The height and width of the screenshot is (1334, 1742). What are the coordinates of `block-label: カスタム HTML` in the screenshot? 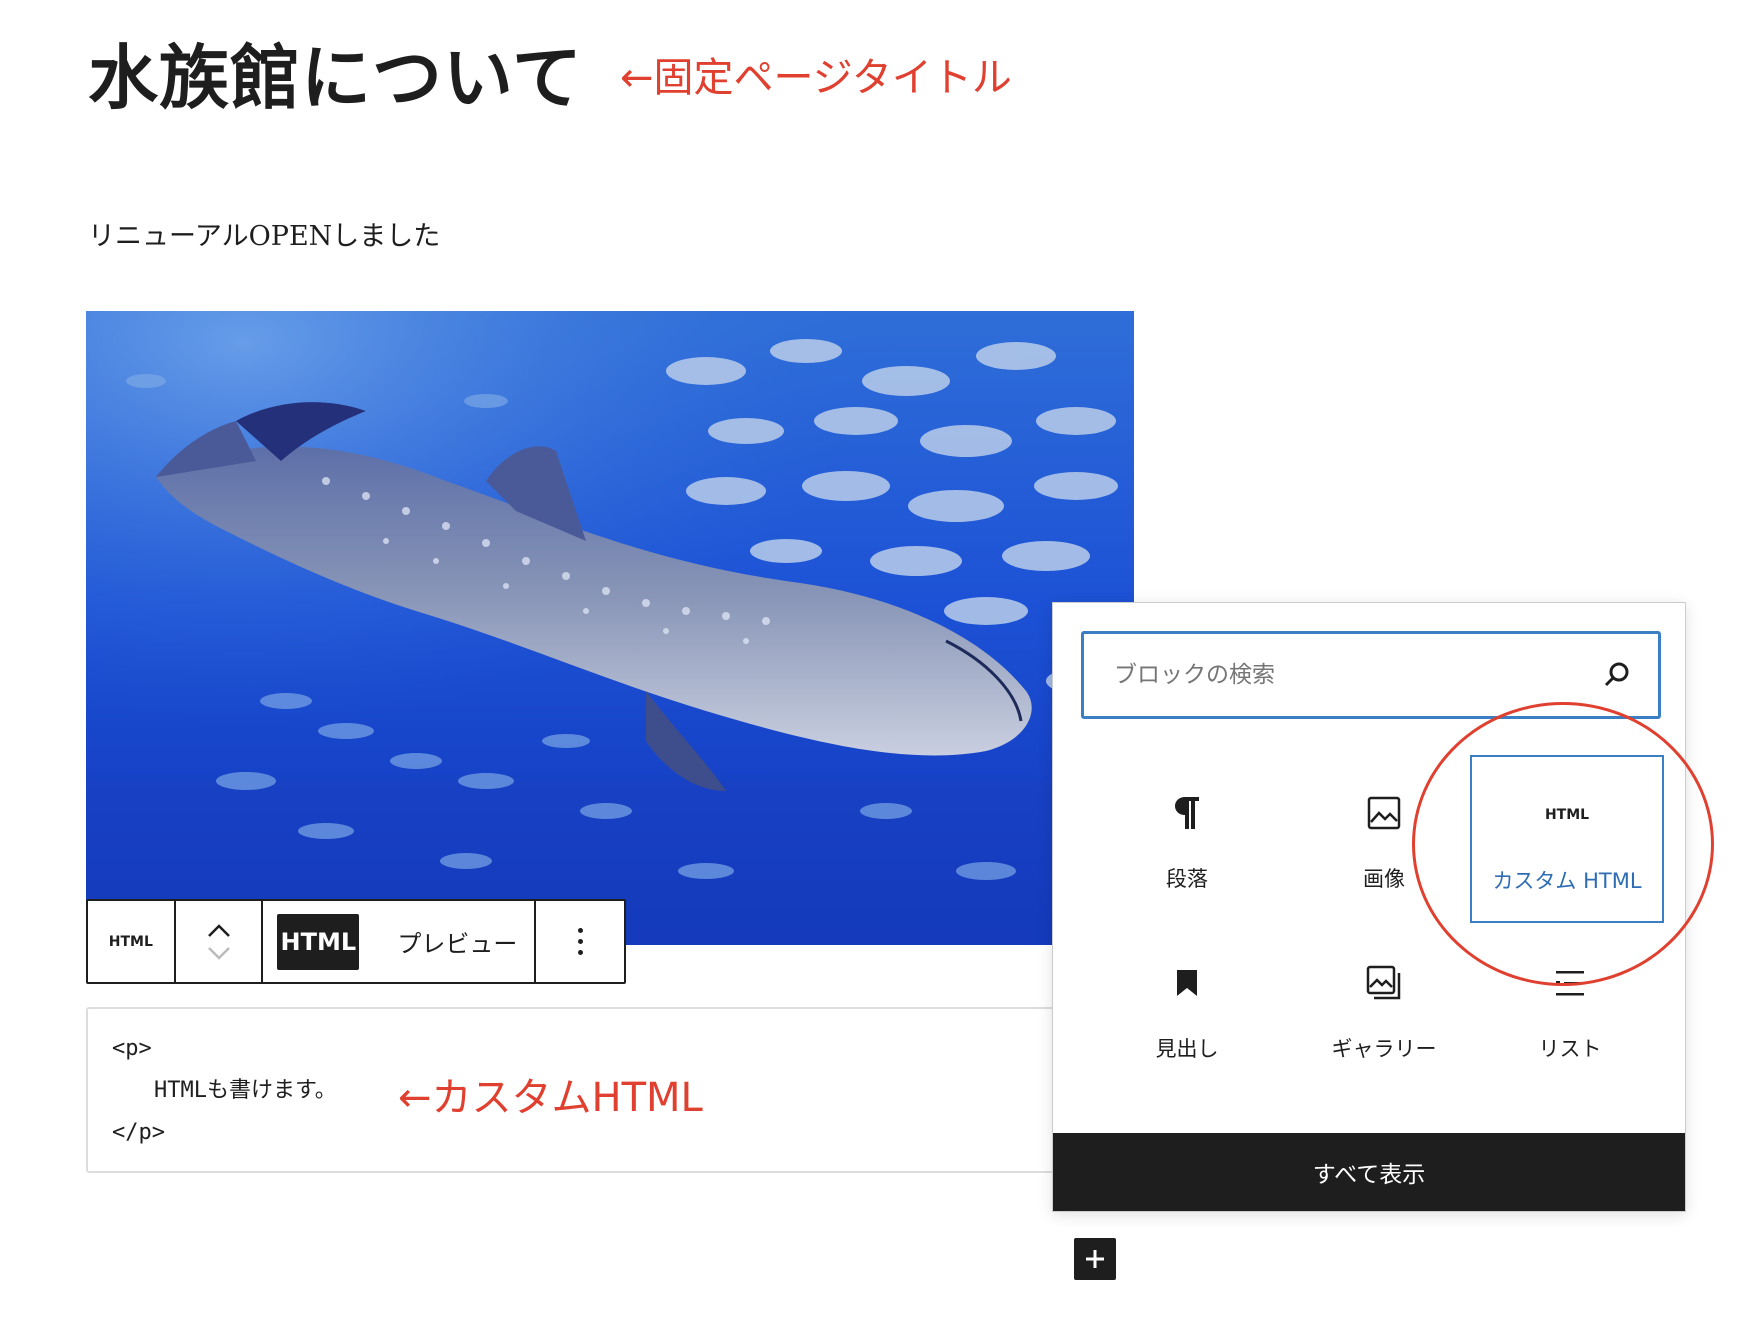 It's located at (1567, 881).